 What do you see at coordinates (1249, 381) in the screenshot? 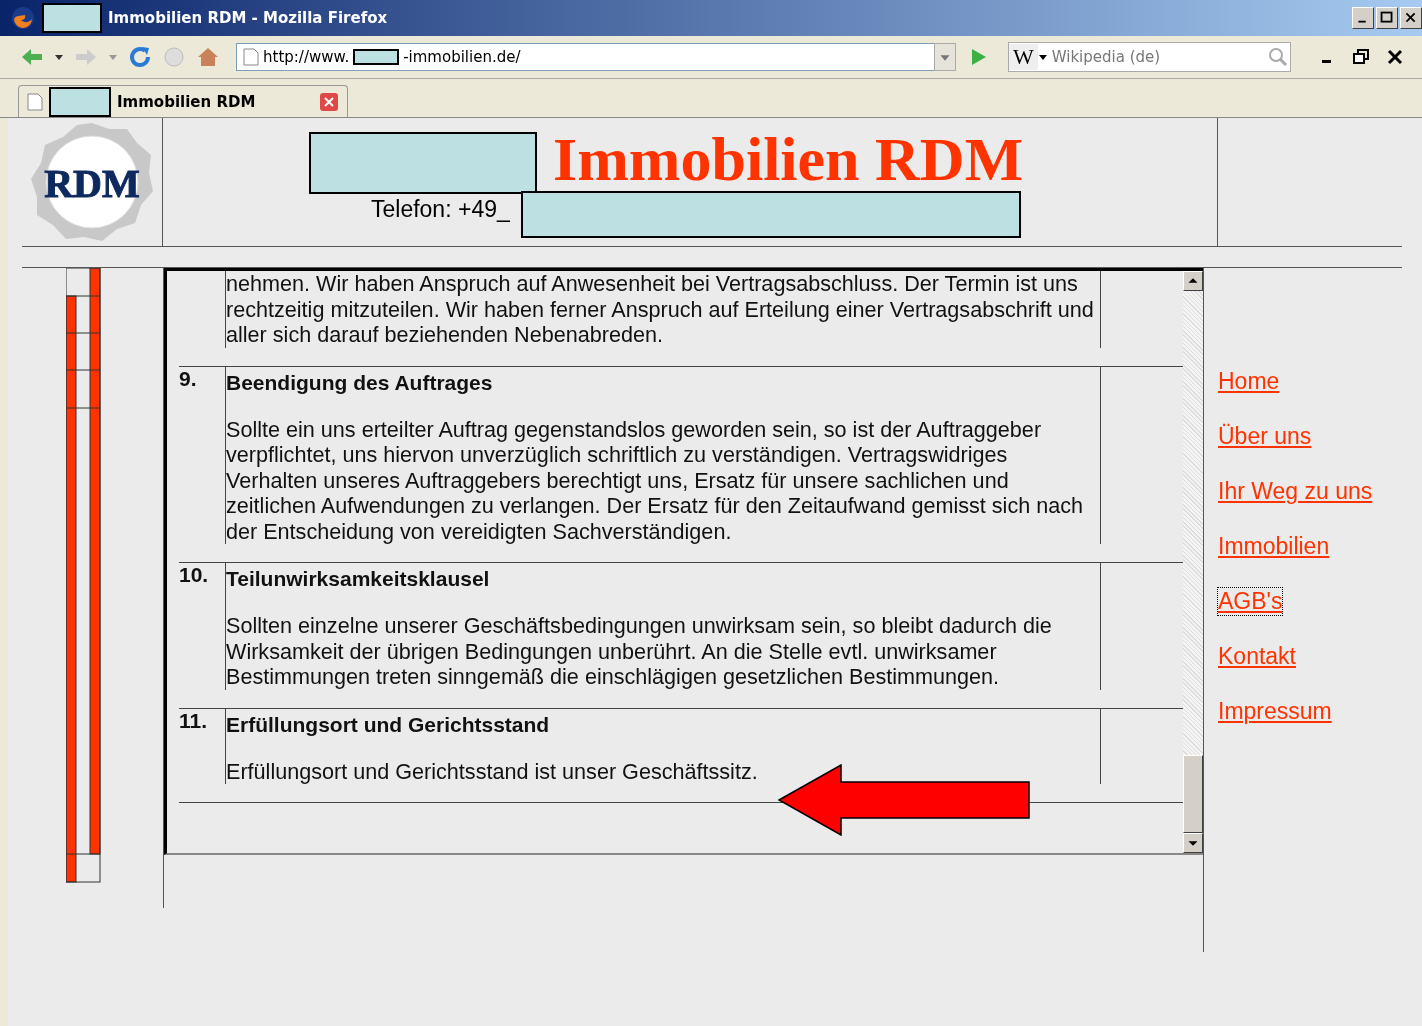
I see `nav-link: Home` at bounding box center [1249, 381].